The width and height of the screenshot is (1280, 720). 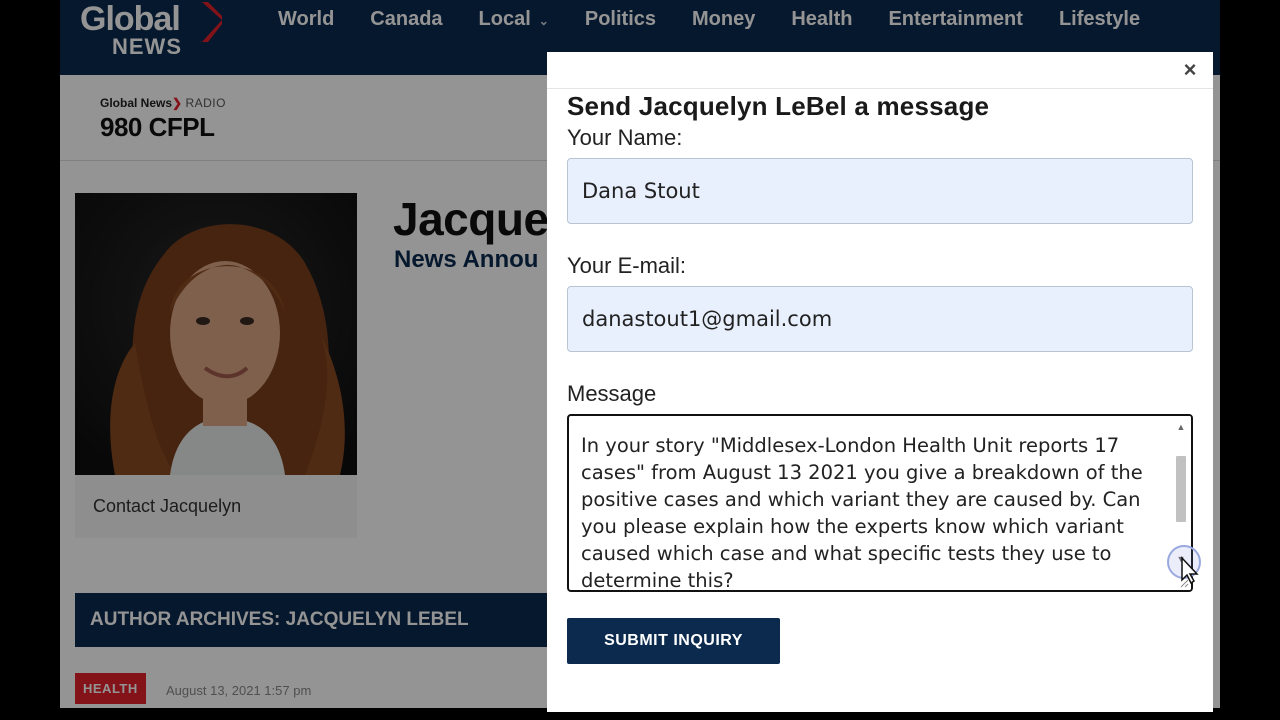 What do you see at coordinates (1181, 489) in the screenshot?
I see `scrollbar-thumb` at bounding box center [1181, 489].